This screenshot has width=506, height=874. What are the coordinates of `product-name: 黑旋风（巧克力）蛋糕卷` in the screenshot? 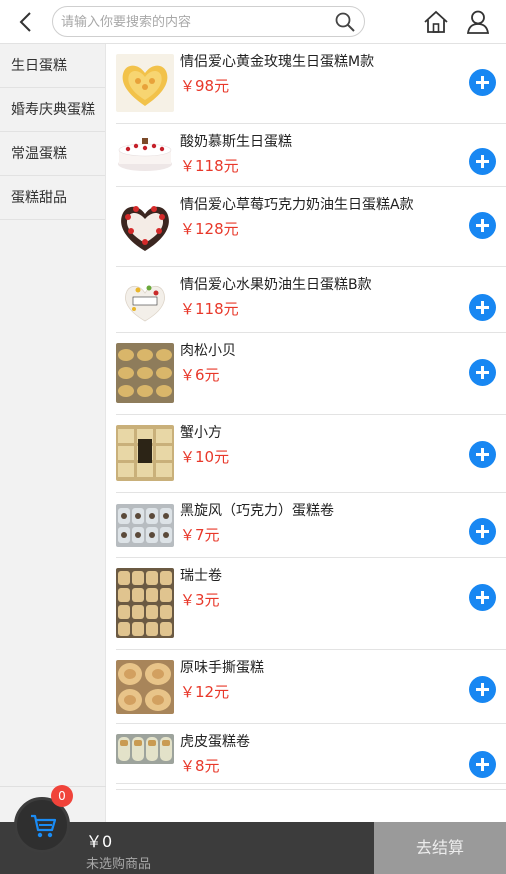 It's located at (257, 511).